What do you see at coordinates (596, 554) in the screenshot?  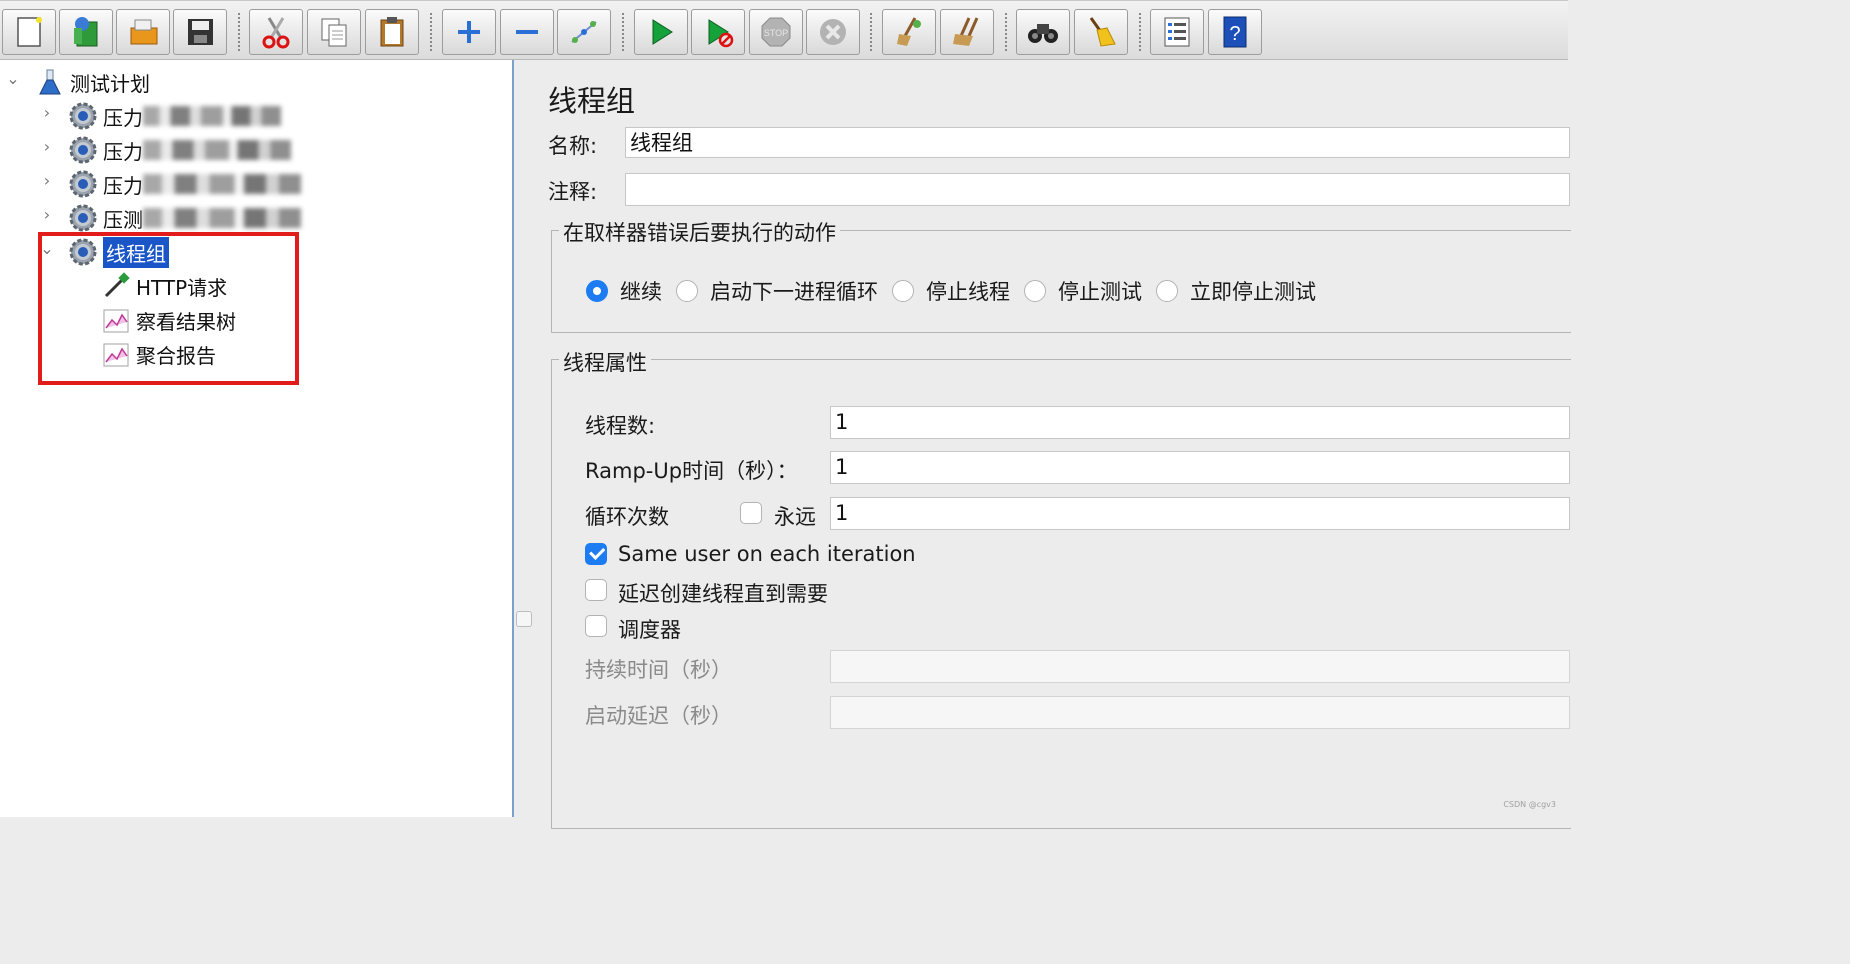 I see `same-user-checkbox` at bounding box center [596, 554].